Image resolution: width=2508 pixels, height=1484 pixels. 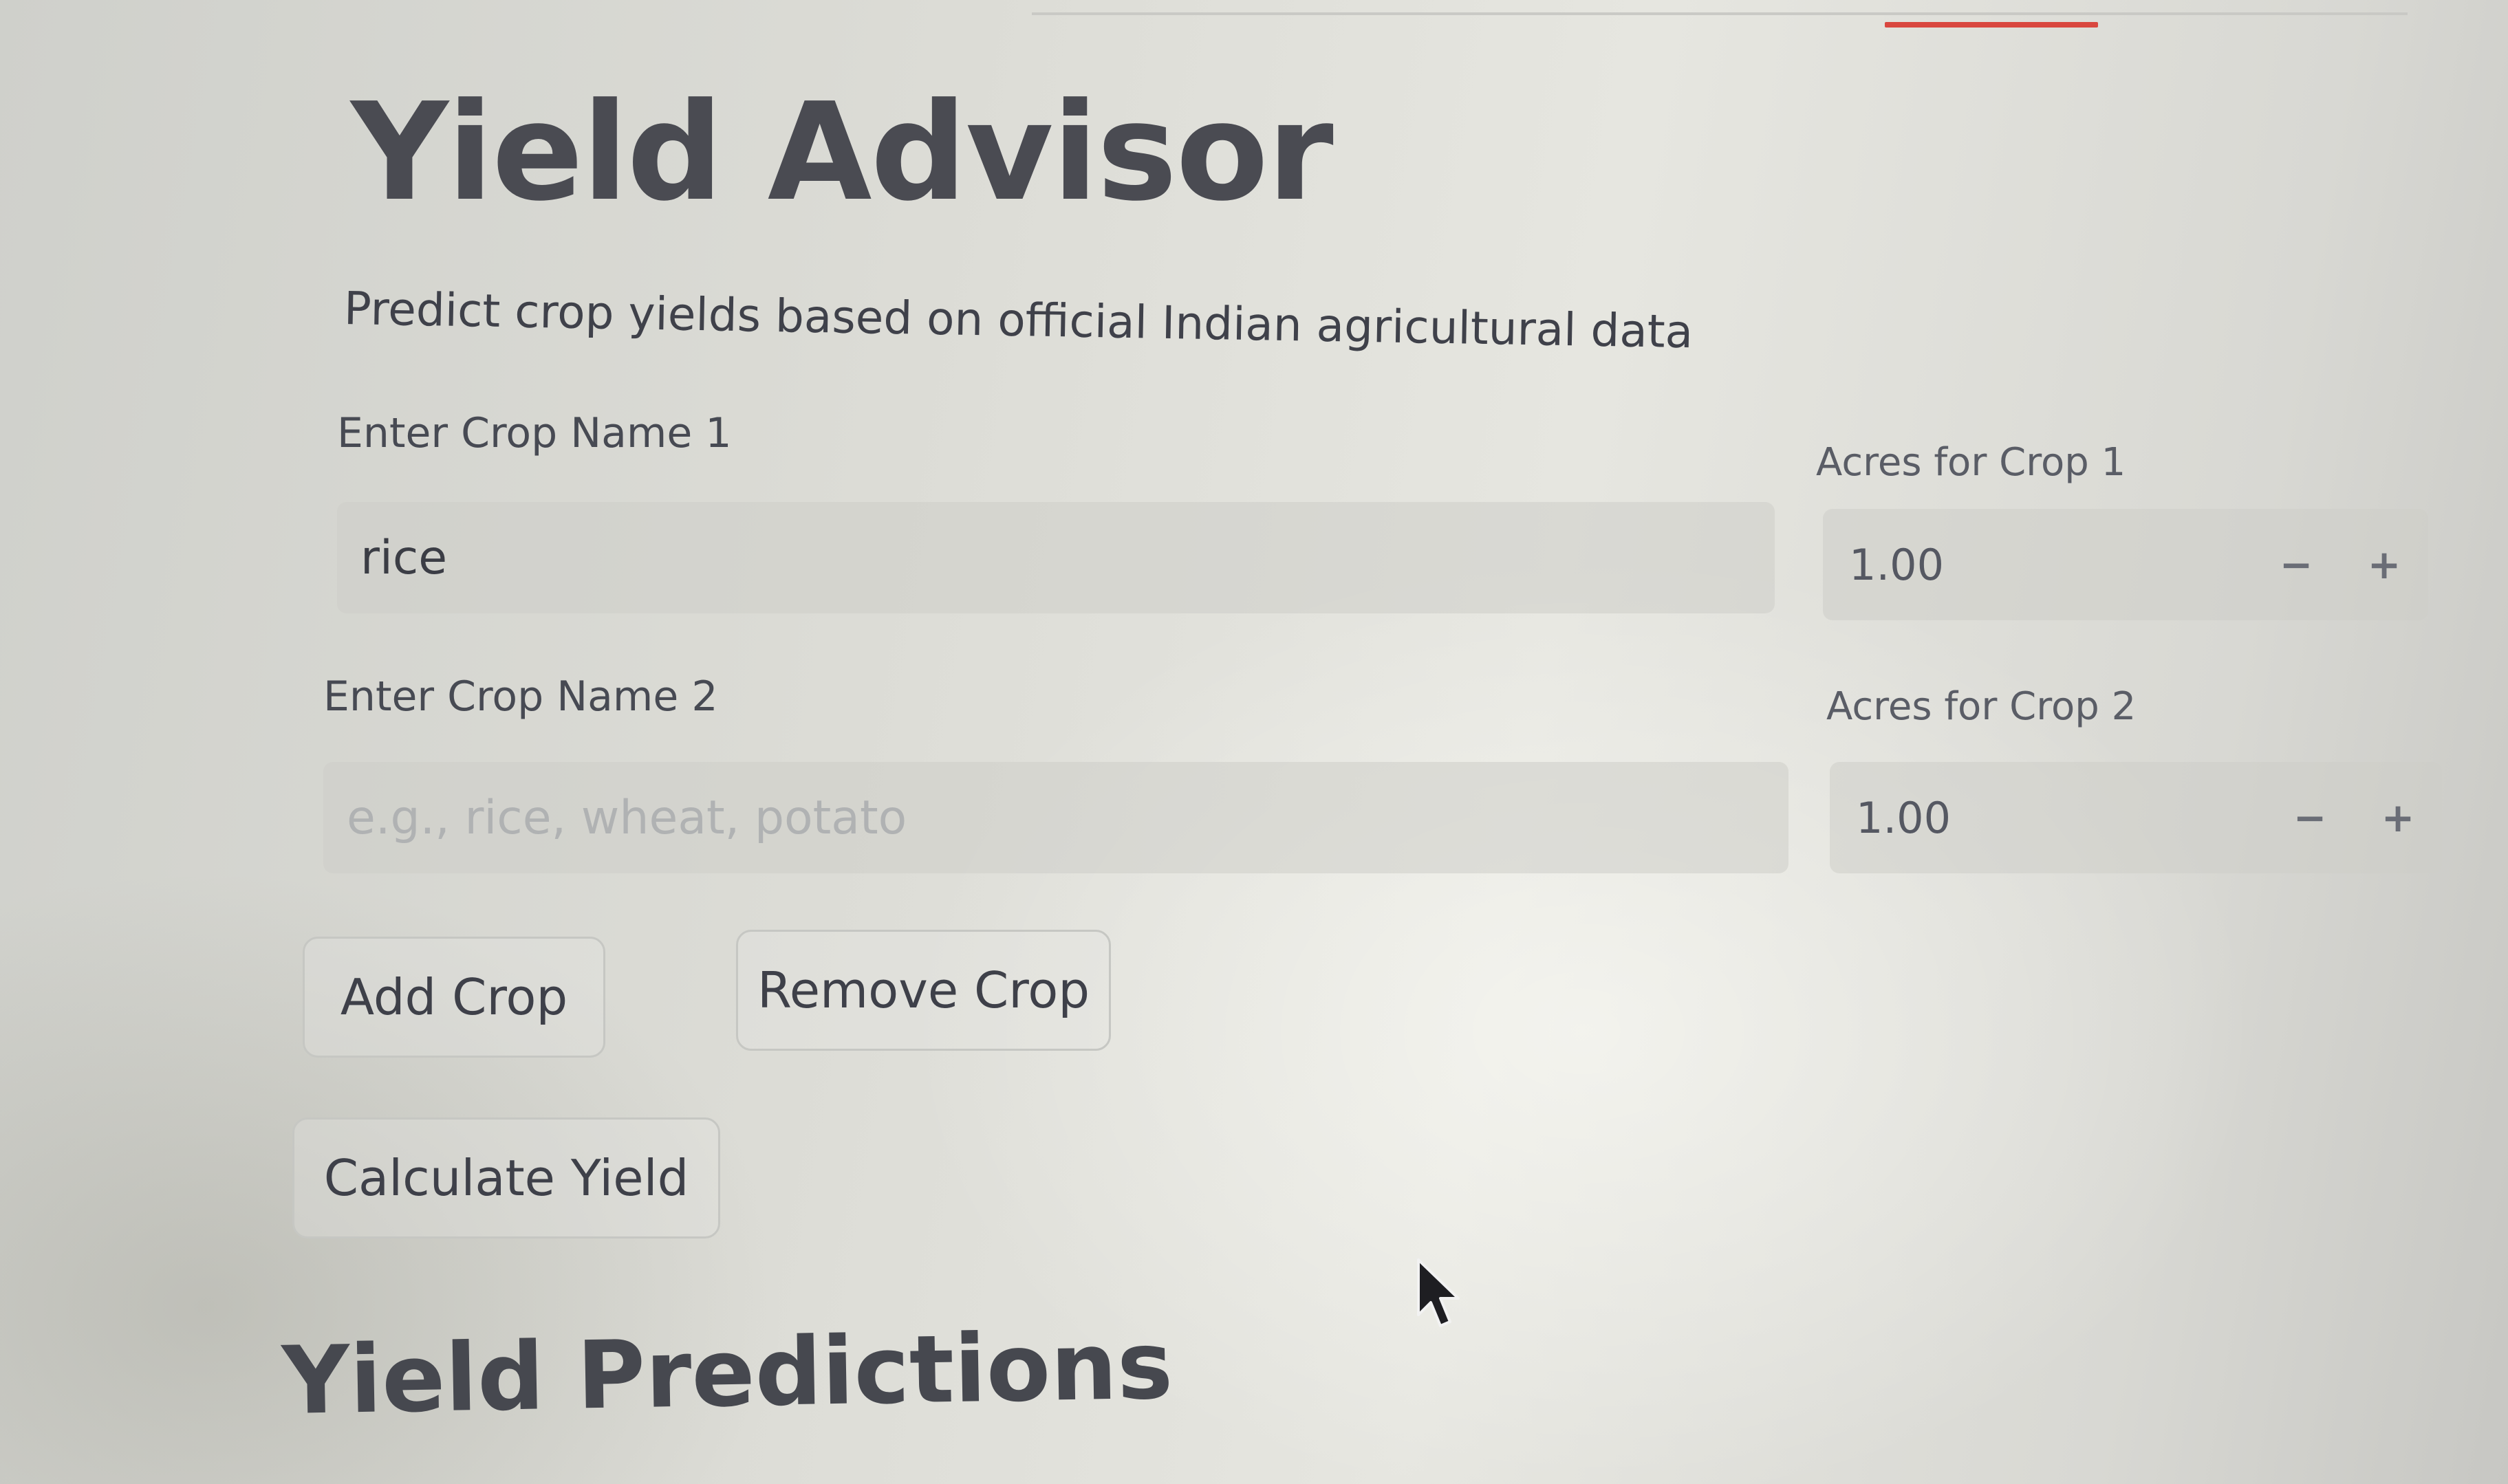 What do you see at coordinates (2038, 565) in the screenshot?
I see `crop-1-acres-value: 1.00` at bounding box center [2038, 565].